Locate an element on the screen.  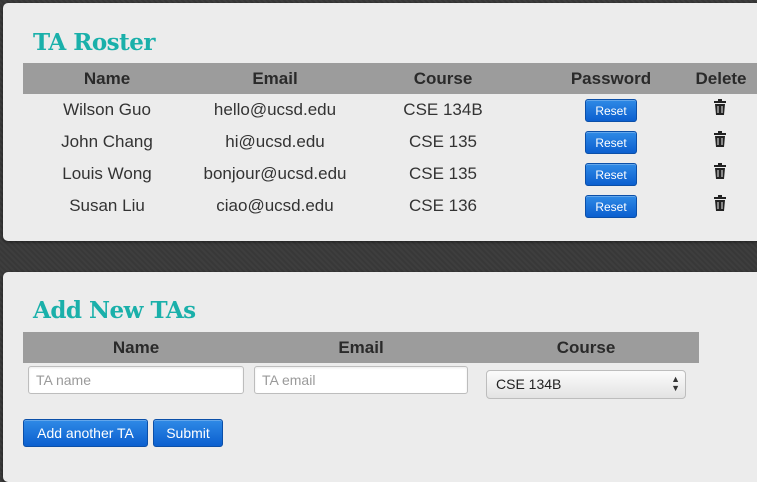
ta-email: hello@ucsd.edu is located at coordinates (275, 109).